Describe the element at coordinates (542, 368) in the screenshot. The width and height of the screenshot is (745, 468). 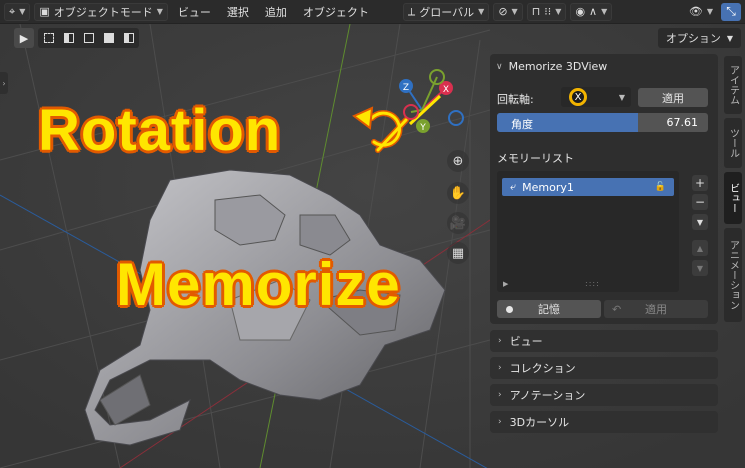
I see `sub-panel-label: コレクション` at that location.